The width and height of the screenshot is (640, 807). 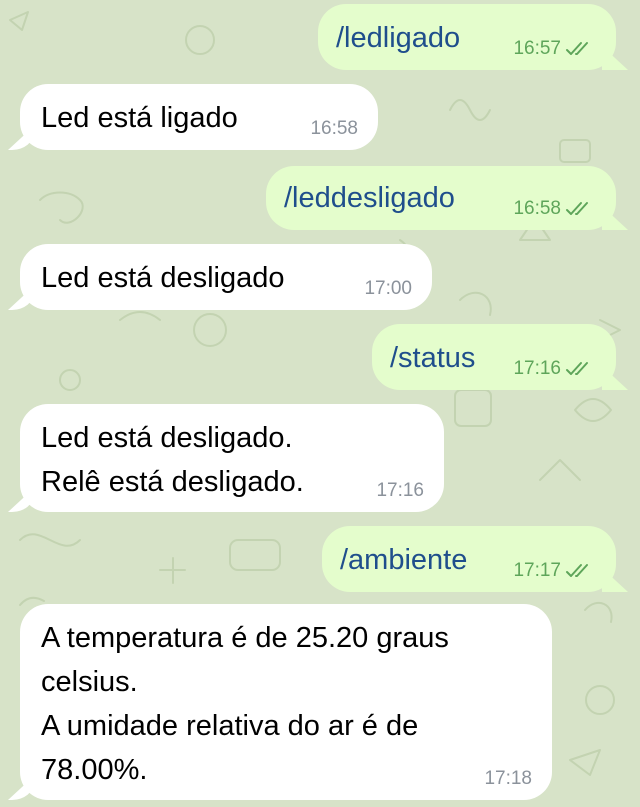 I want to click on message-bubble-incoming: Led está desligado 17:00, so click(x=226, y=277).